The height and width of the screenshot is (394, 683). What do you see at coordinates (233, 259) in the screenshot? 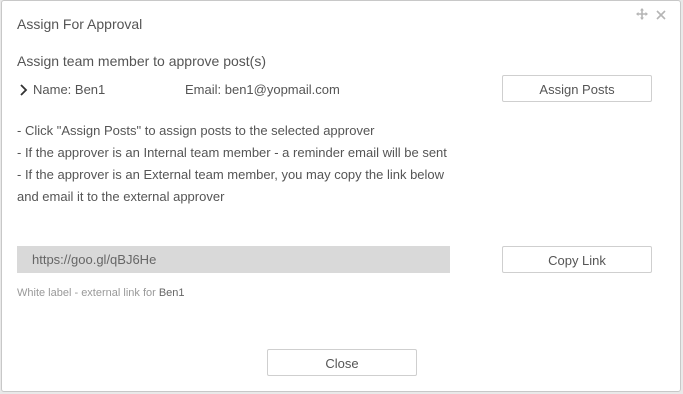
I see `external-link-field: https://goo.gl/qBJ6He` at bounding box center [233, 259].